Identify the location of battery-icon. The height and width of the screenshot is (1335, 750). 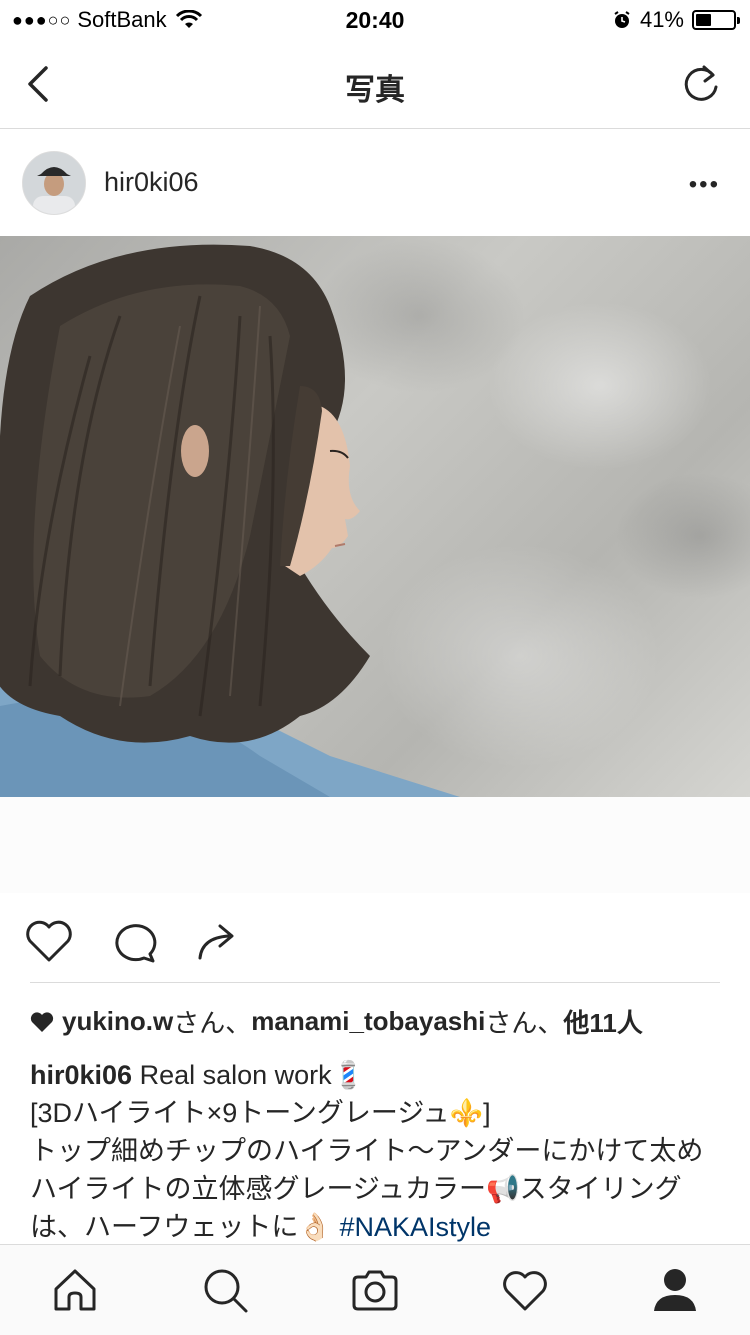
(716, 20).